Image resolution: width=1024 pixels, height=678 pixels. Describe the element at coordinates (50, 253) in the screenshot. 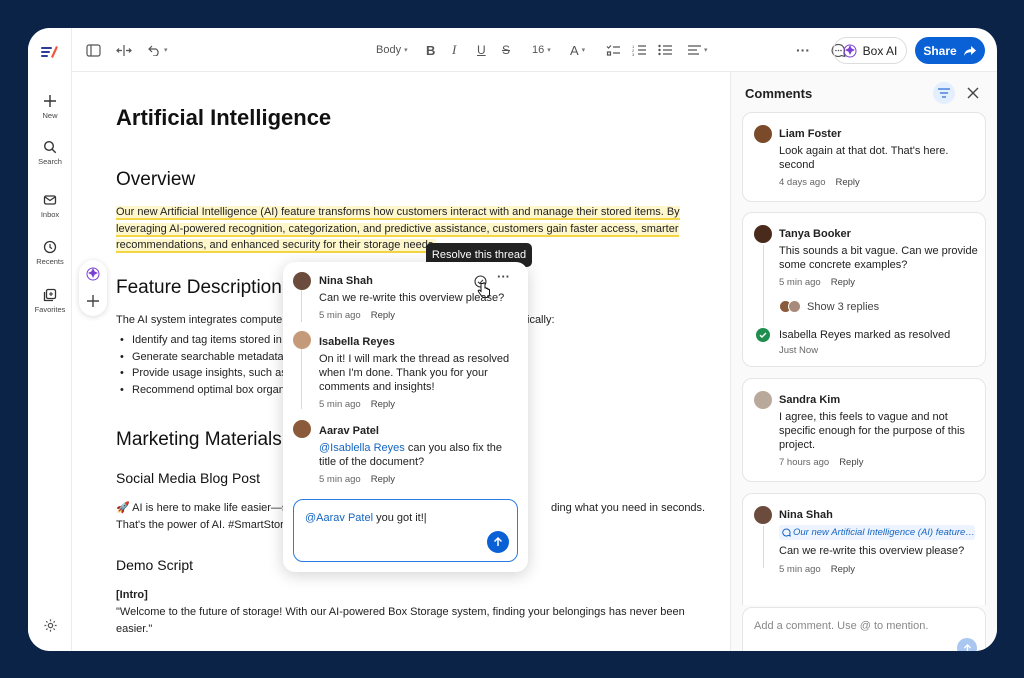

I see `nav-recents: Recents` at that location.